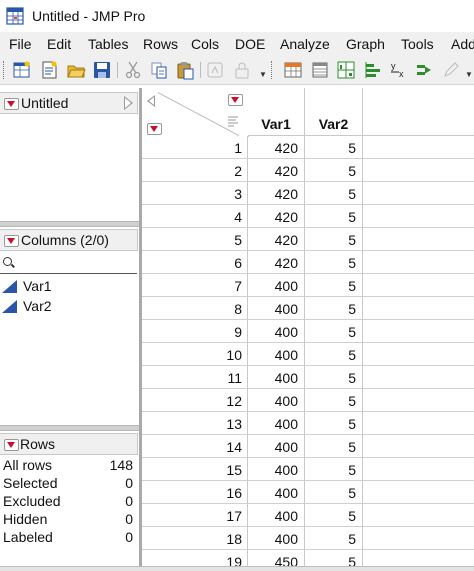  Describe the element at coordinates (49, 70) in the screenshot. I see `new-script-icon` at that location.